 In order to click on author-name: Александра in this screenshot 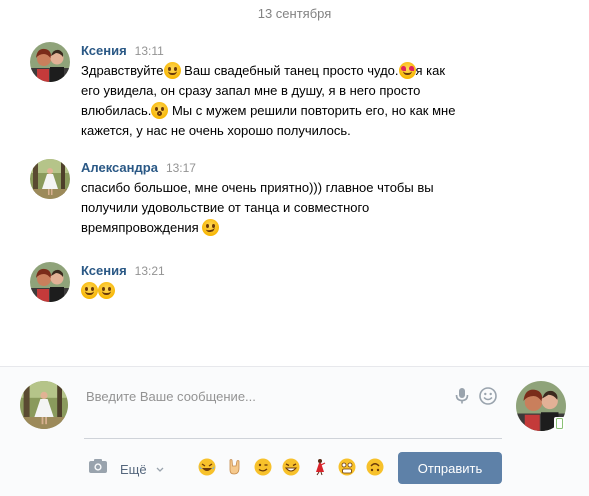, I will do `click(119, 167)`.